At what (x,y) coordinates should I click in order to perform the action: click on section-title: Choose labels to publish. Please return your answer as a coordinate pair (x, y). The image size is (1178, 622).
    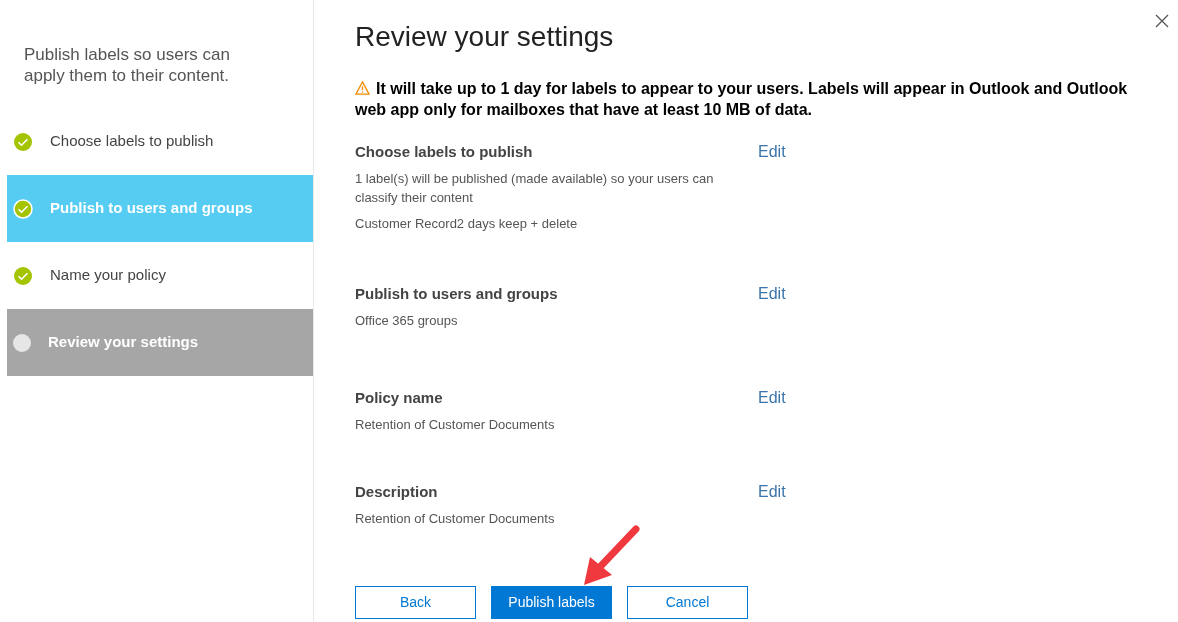
    Looking at the image, I should click on (444, 152).